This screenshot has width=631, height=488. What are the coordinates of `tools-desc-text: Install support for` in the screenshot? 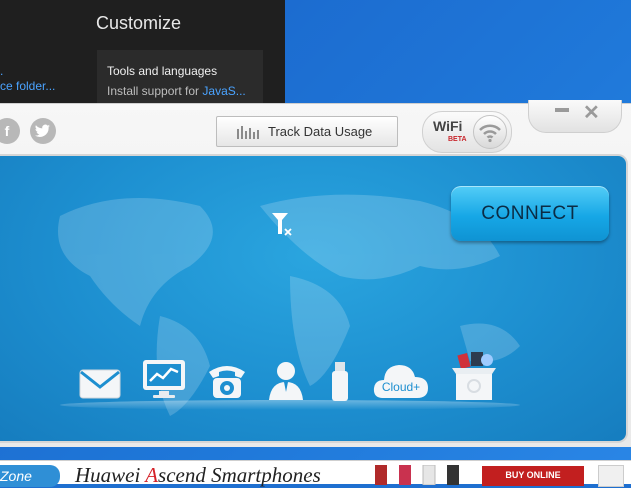 It's located at (155, 91).